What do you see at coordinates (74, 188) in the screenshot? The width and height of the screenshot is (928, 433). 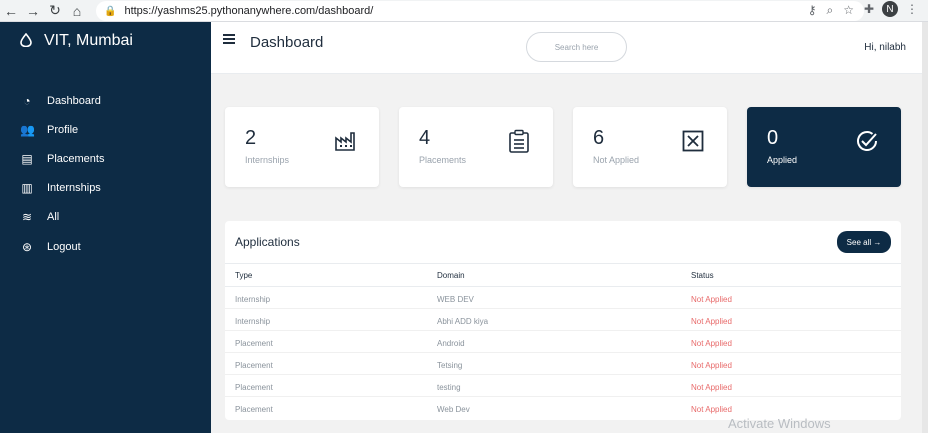 I see `sidebar-item-label: Internships` at bounding box center [74, 188].